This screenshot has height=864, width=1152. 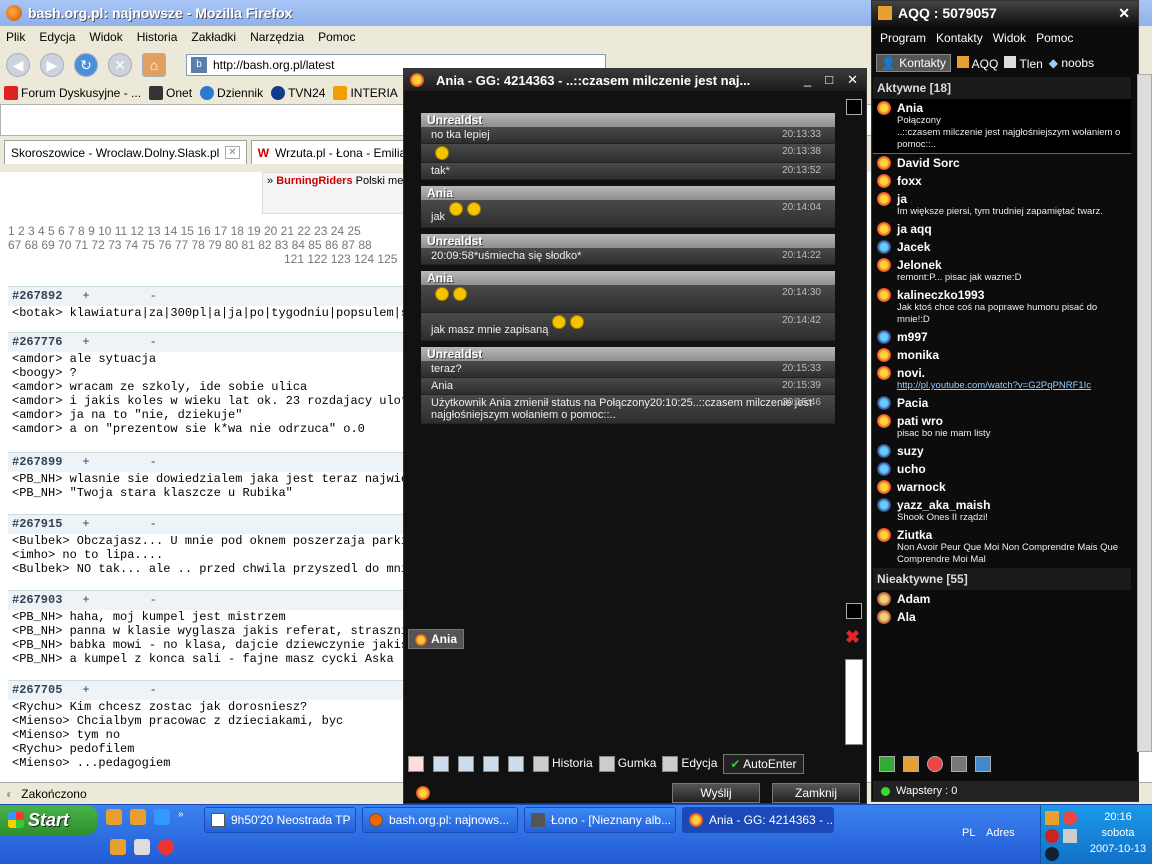 I want to click on tab-tlen: Tlen, so click(x=1023, y=63).